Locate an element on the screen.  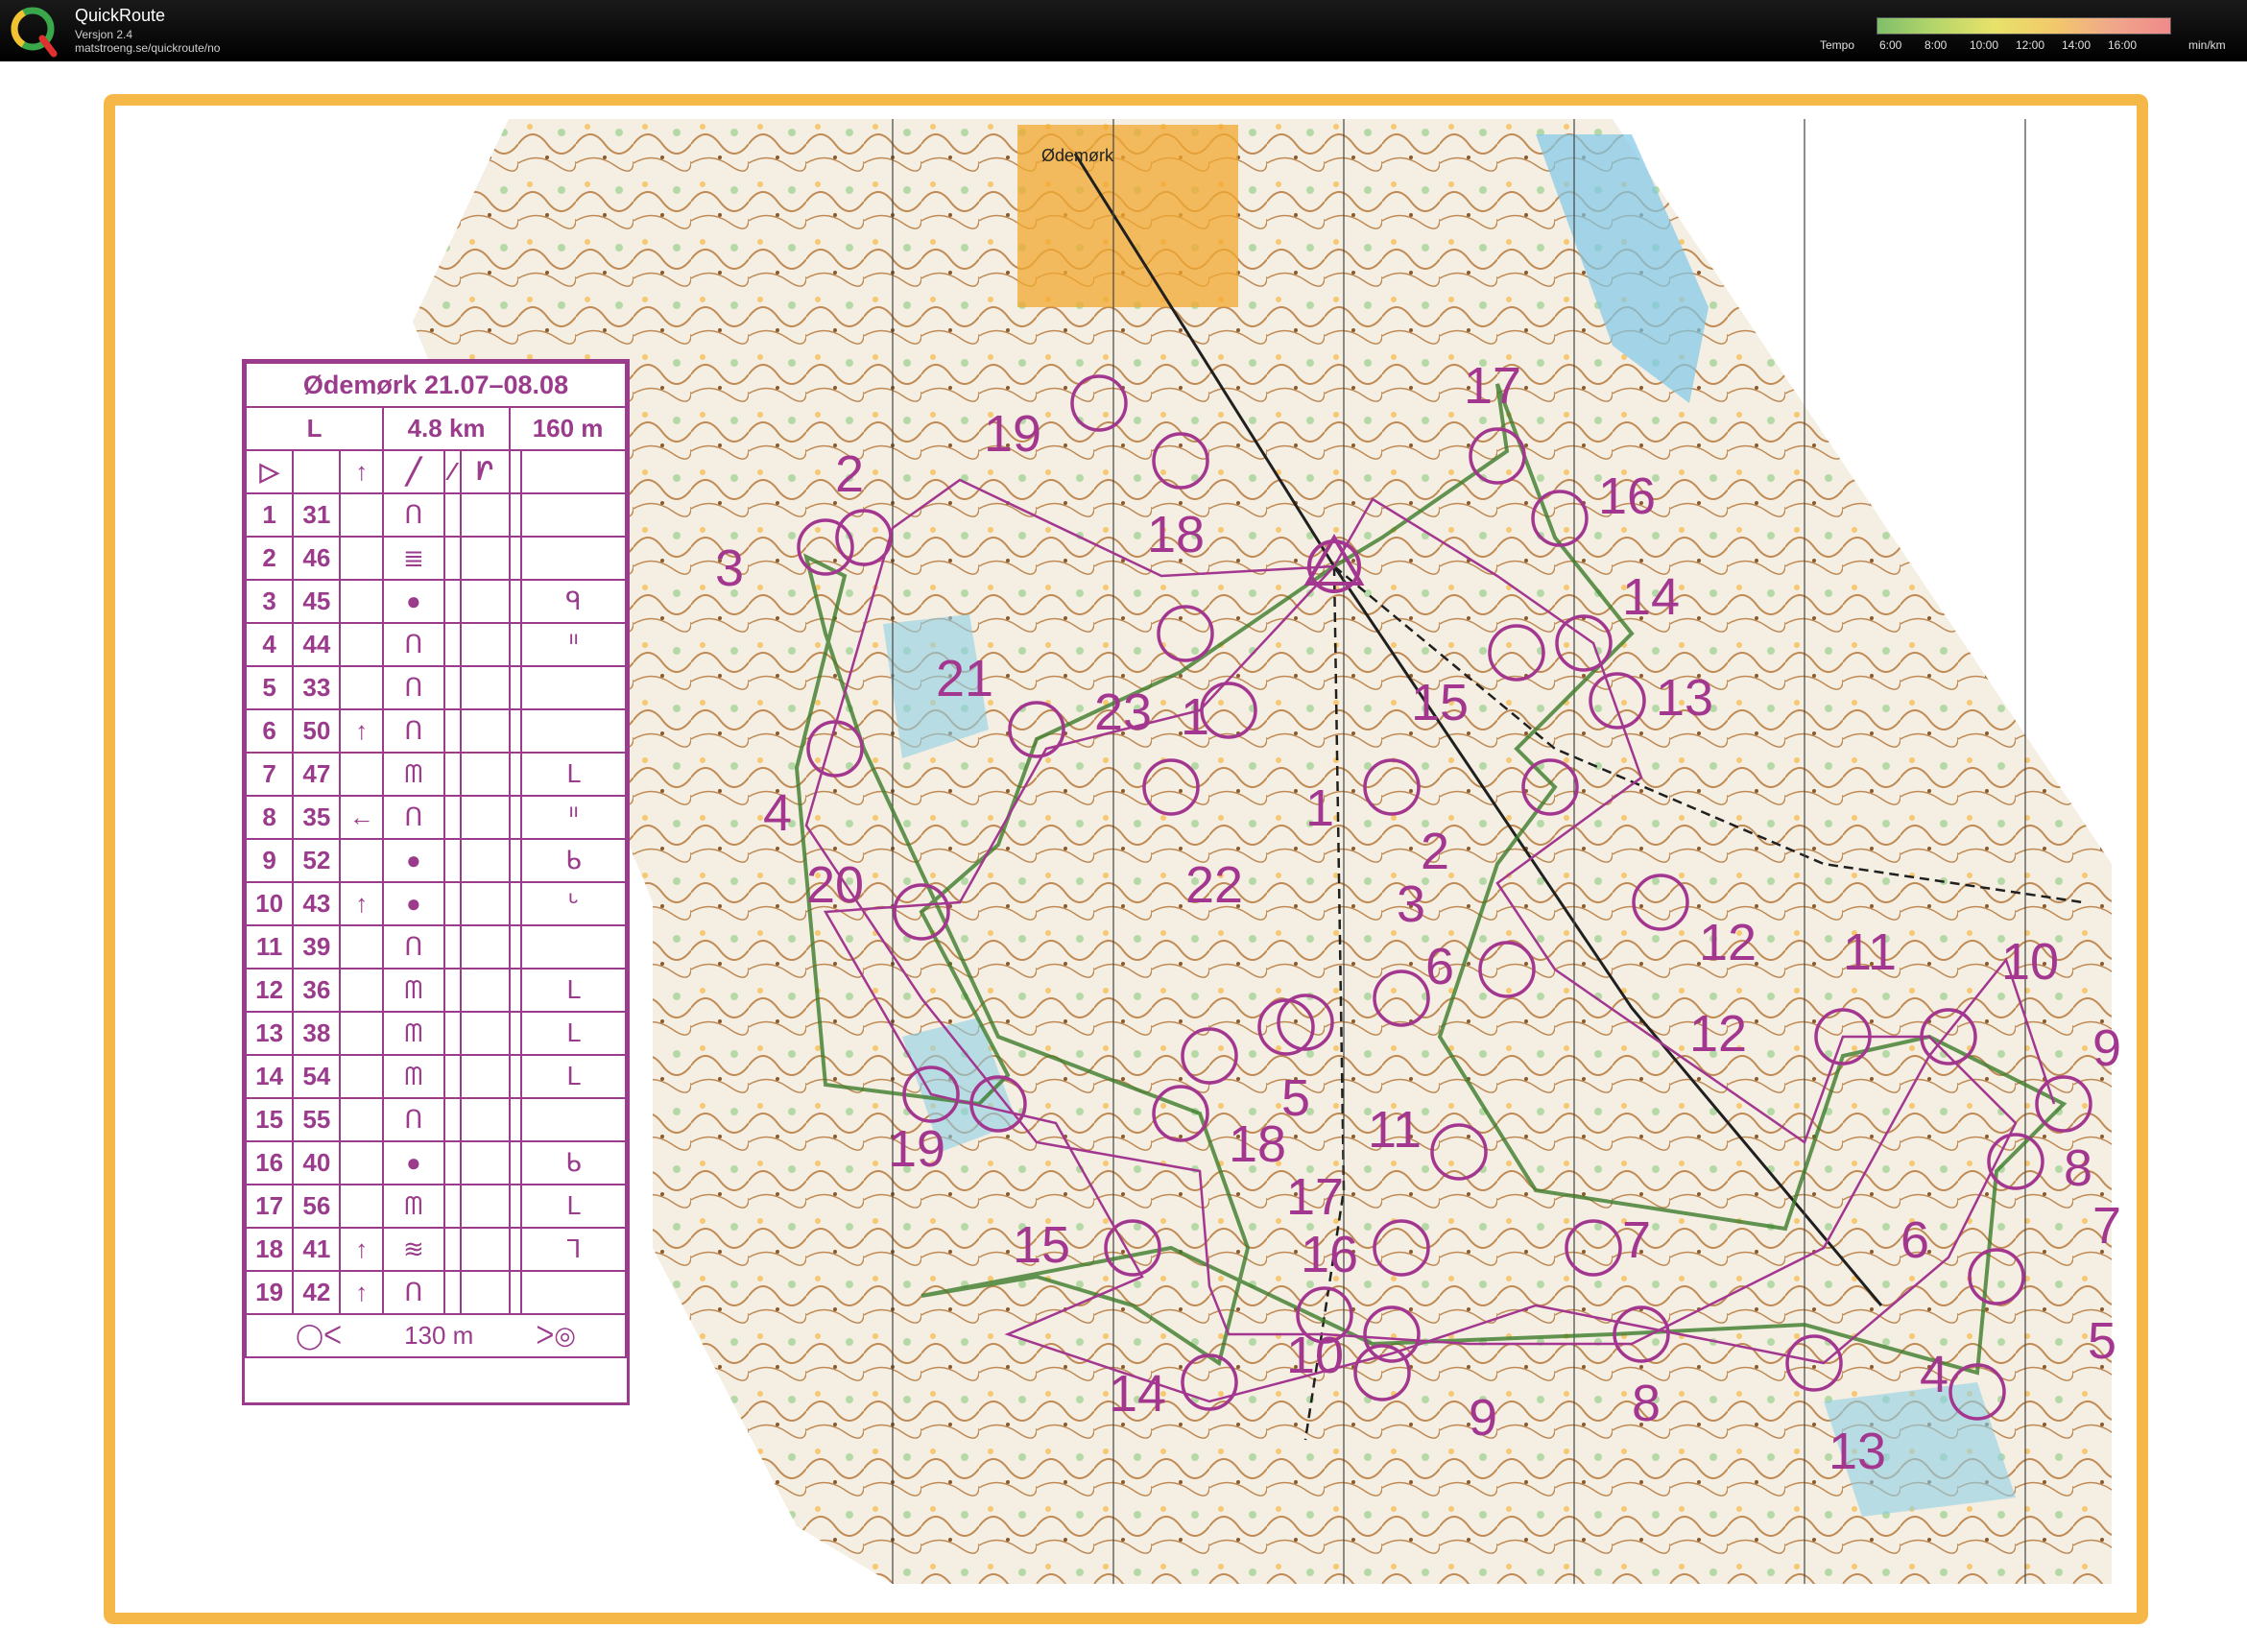
cd-row: 19 42 ↑ ᑎ is located at coordinates (436, 1292).